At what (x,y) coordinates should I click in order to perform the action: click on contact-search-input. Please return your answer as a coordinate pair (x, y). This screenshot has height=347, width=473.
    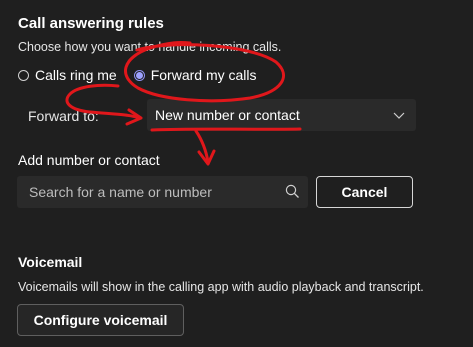
    Looking at the image, I should click on (147, 192).